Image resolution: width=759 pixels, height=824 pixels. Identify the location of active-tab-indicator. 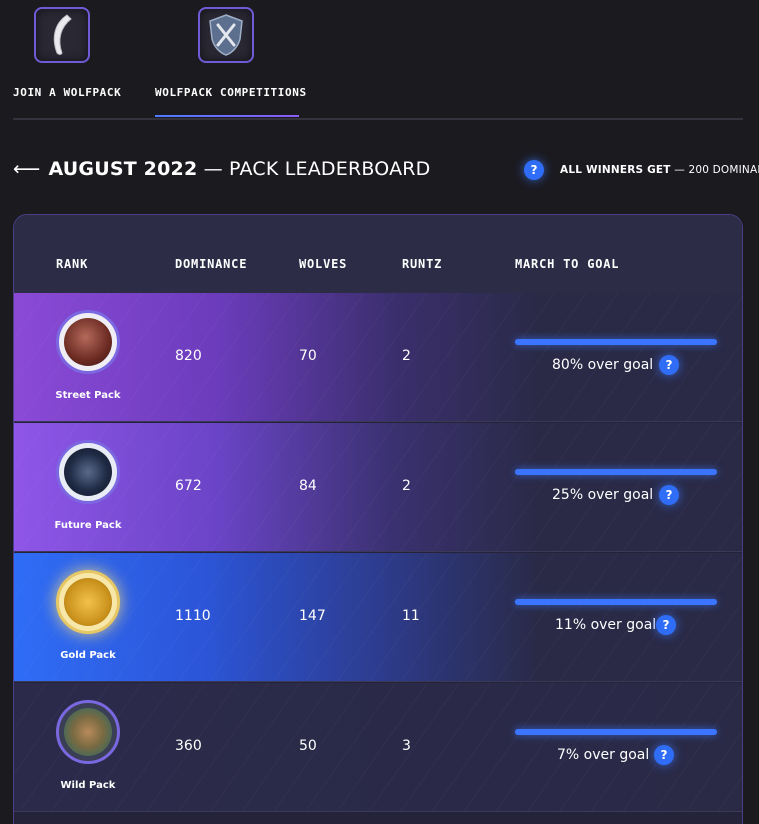
(227, 116).